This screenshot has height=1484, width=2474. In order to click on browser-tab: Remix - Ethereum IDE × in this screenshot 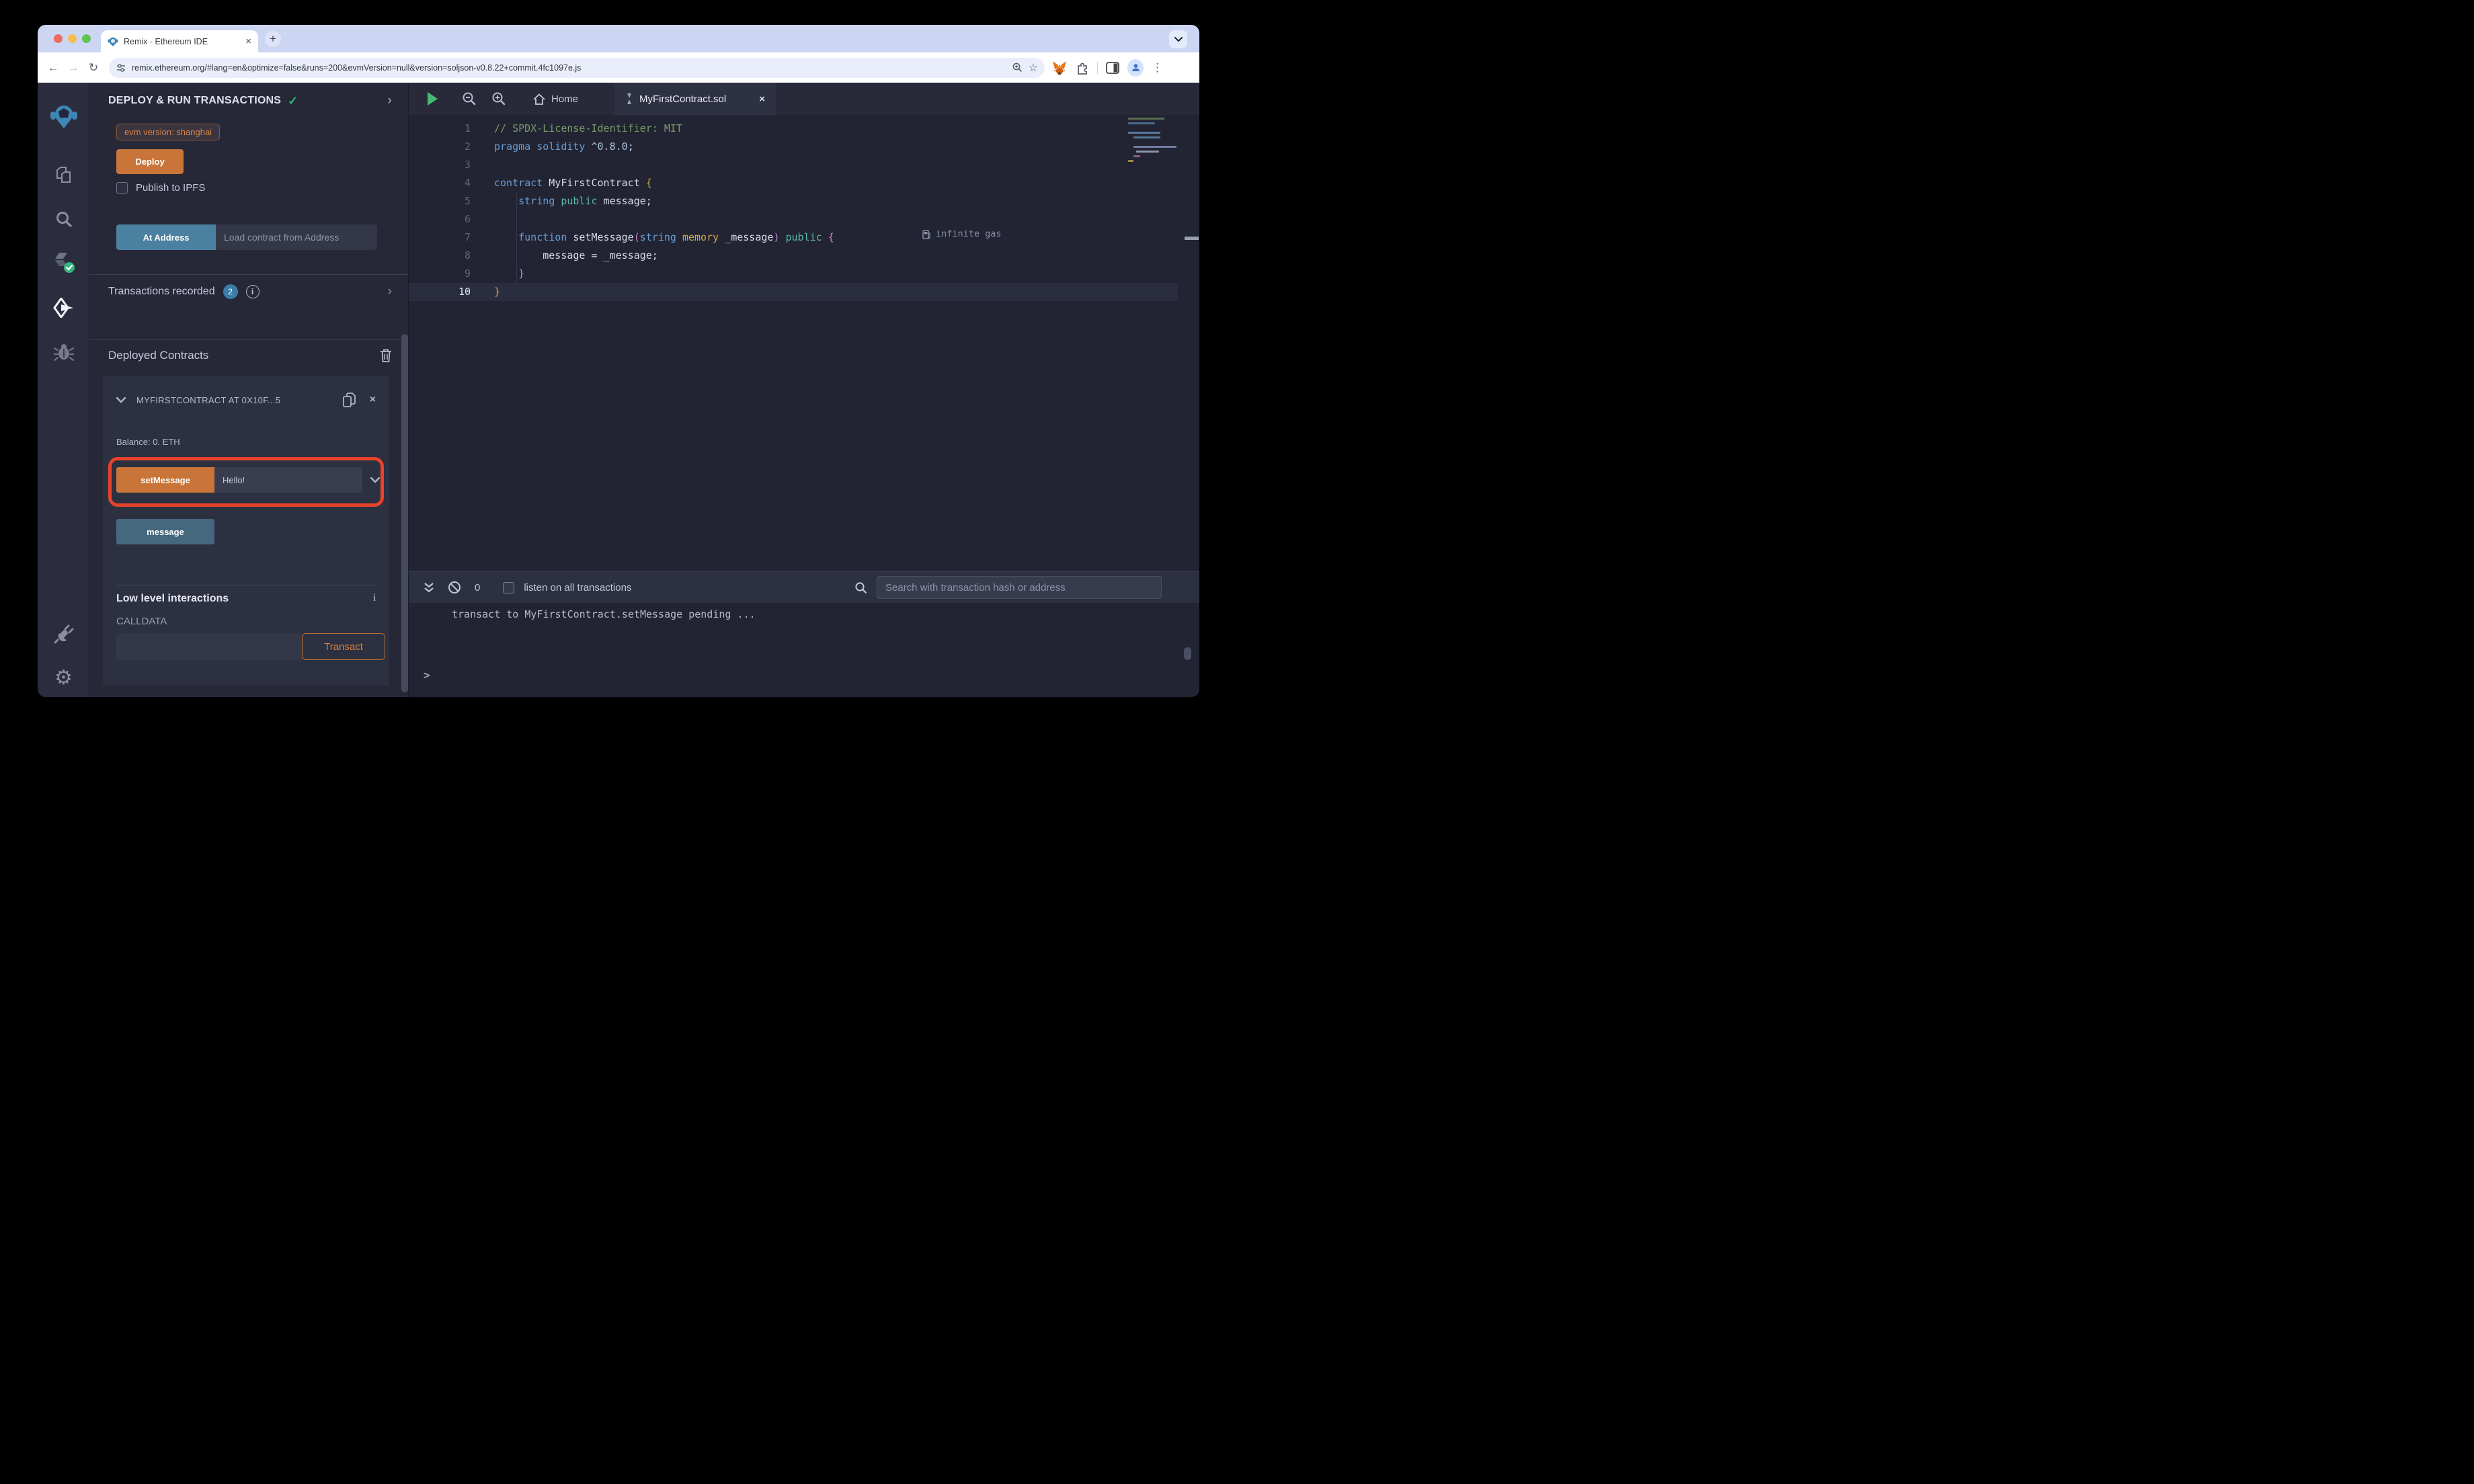, I will do `click(179, 41)`.